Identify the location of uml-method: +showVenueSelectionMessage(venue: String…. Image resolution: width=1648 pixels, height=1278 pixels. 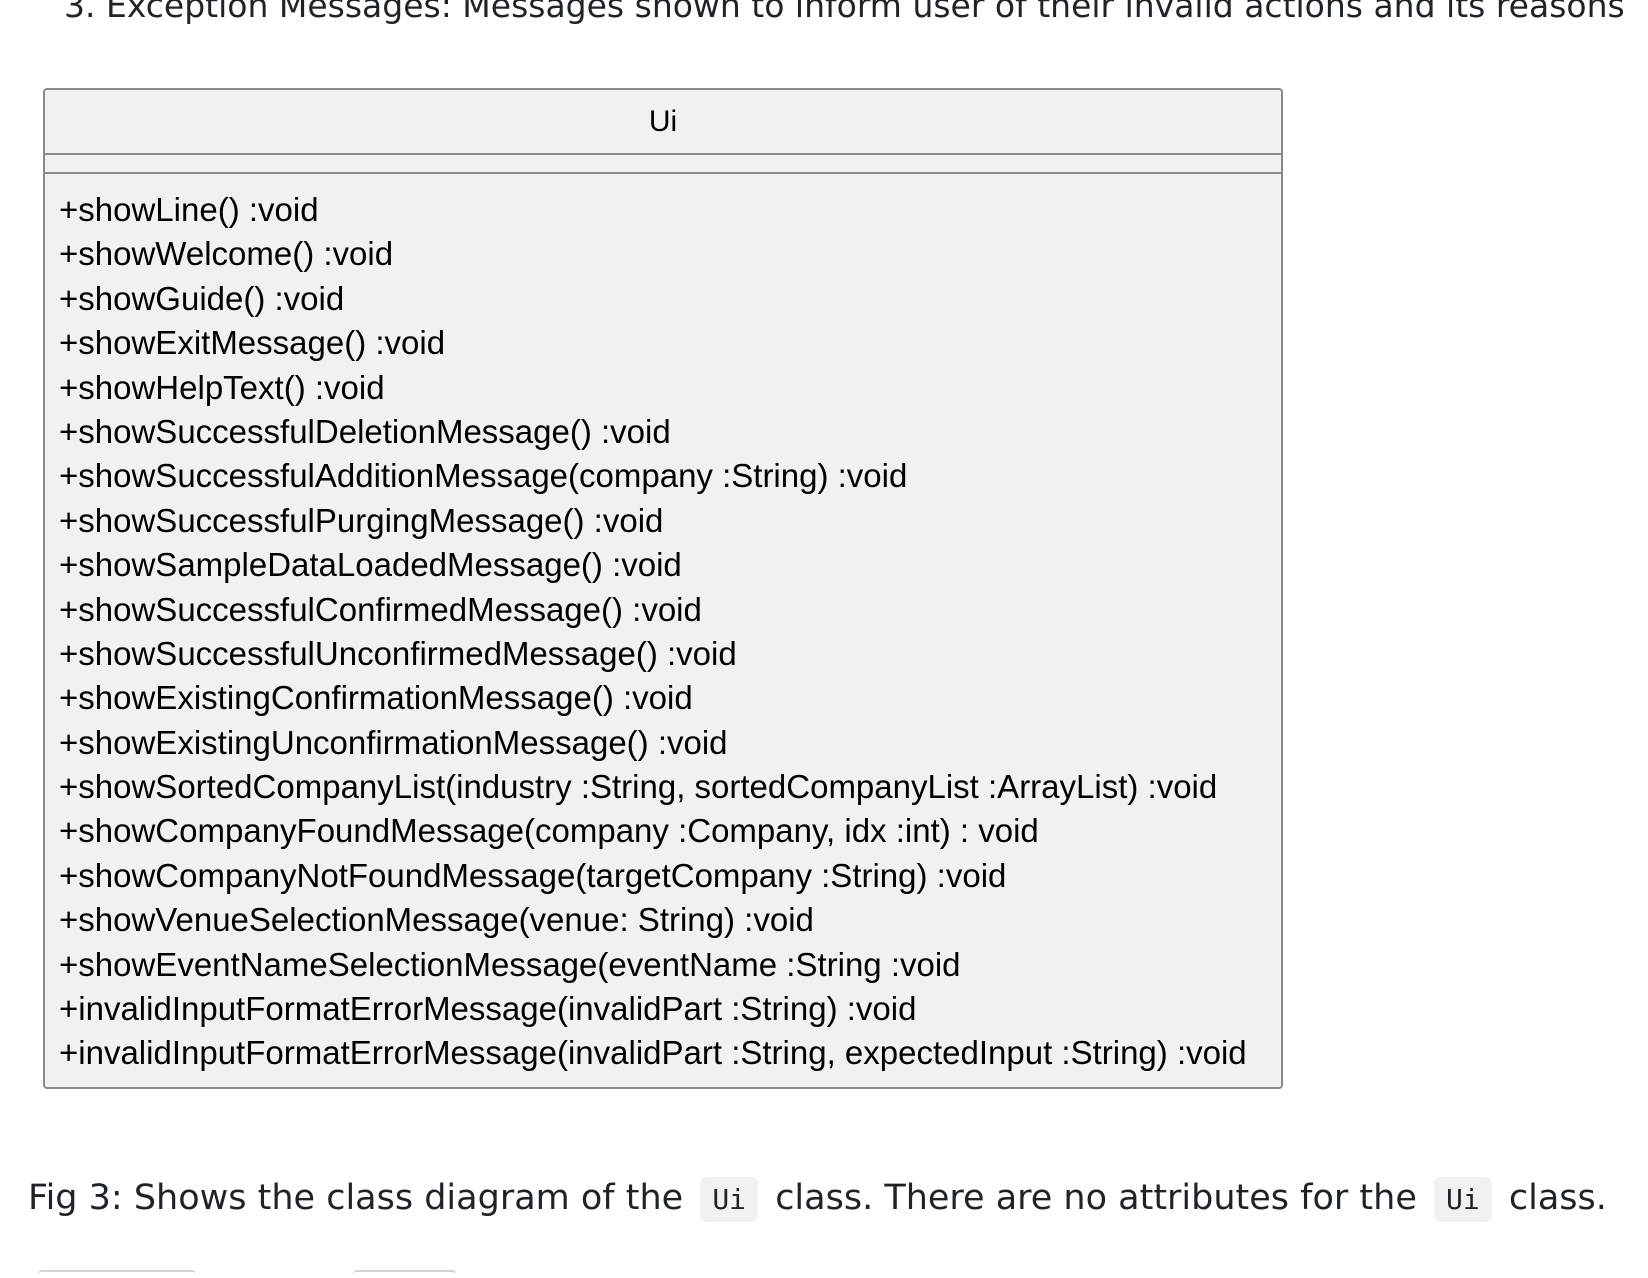
(436, 920).